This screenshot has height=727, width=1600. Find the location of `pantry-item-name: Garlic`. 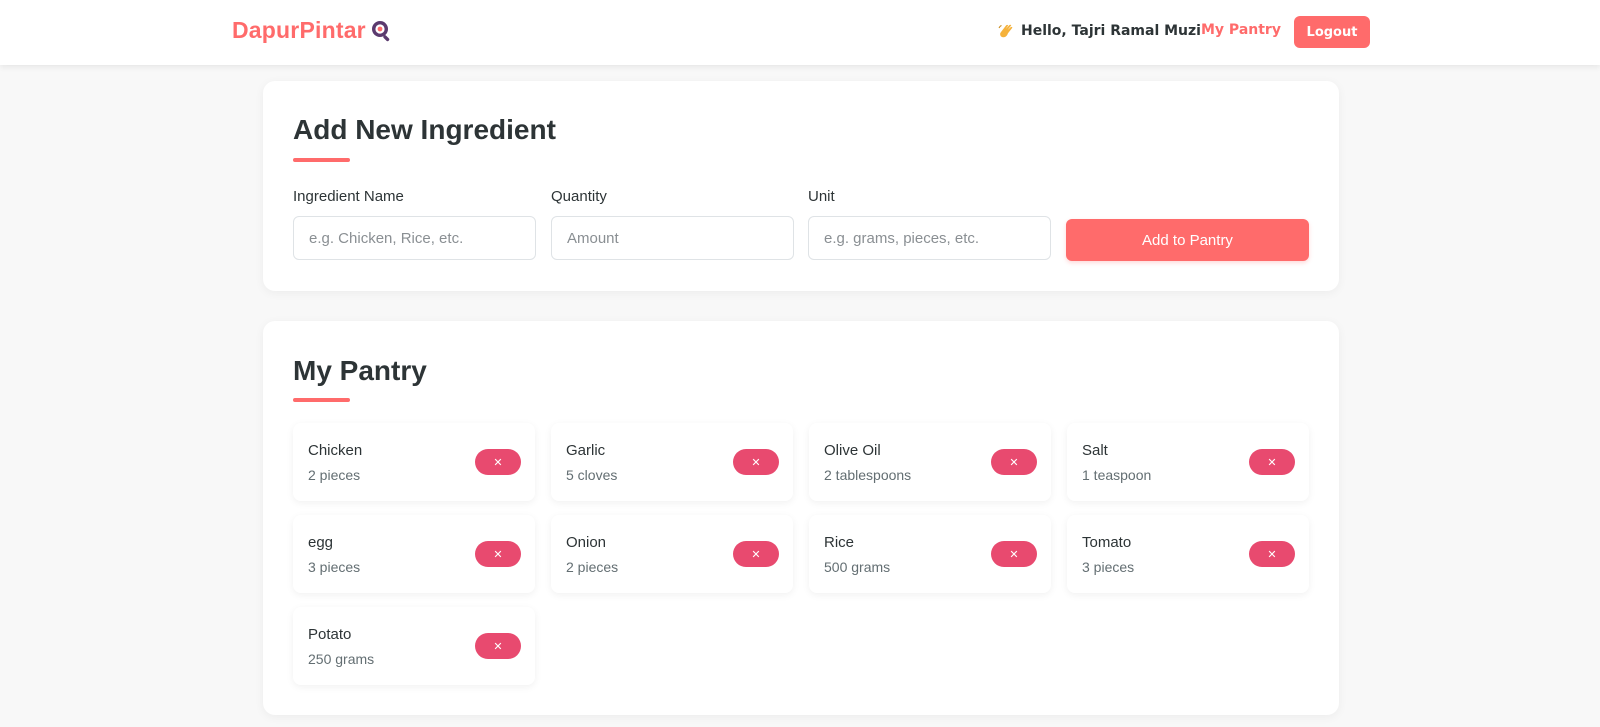

pantry-item-name: Garlic is located at coordinates (586, 450).